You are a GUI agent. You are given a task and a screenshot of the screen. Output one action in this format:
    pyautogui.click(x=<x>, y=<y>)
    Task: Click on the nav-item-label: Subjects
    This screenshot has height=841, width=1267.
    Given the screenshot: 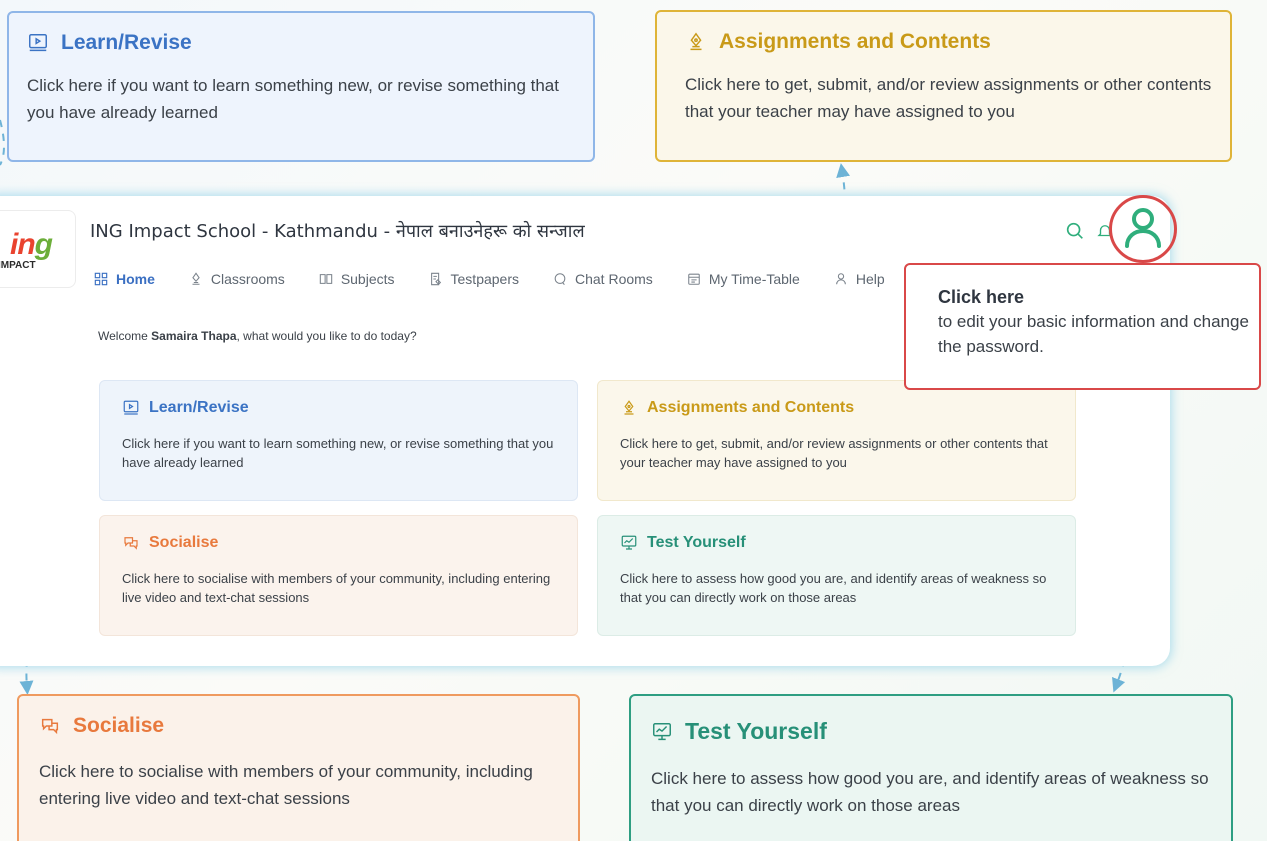 What is the action you would take?
    pyautogui.click(x=367, y=279)
    